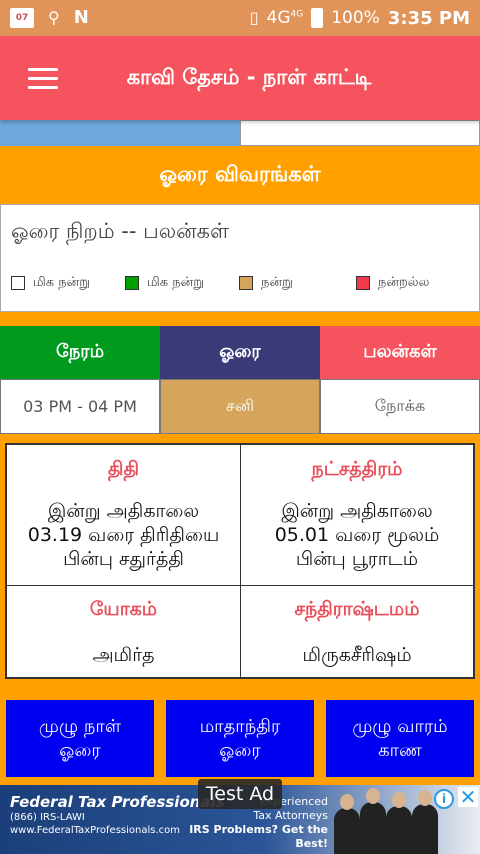 Image resolution: width=480 pixels, height=854 pixels. I want to click on clock: 3:35 PM, so click(428, 18).